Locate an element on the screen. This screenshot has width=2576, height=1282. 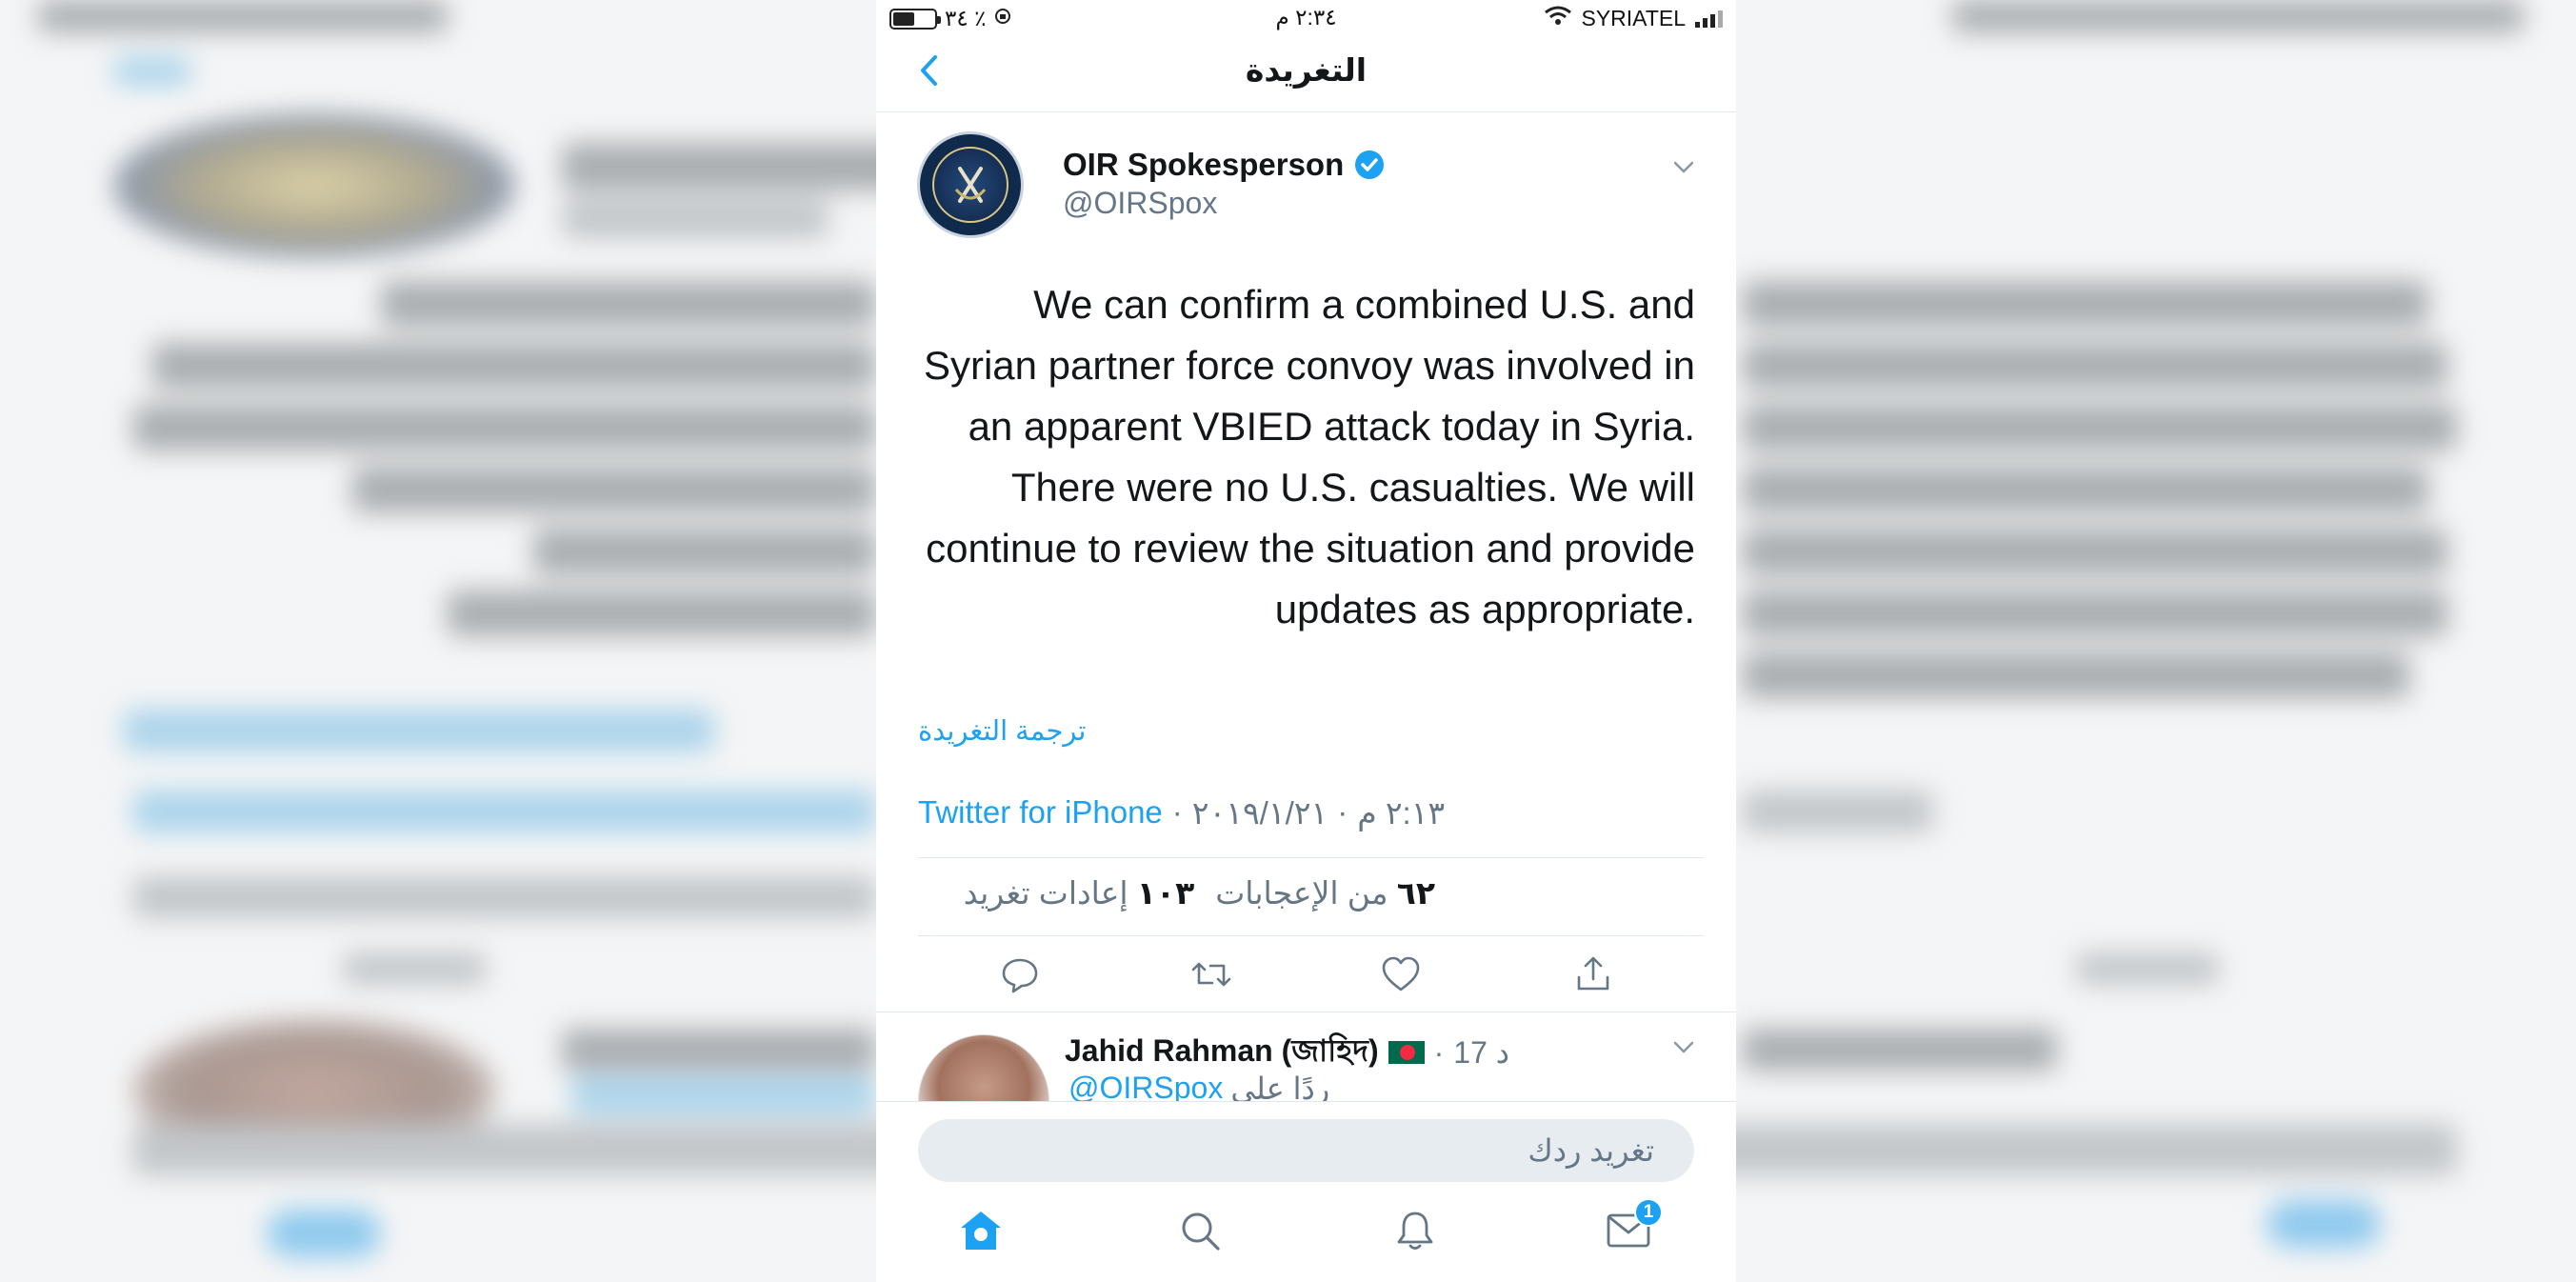
page-title: التغريدة is located at coordinates (1306, 70).